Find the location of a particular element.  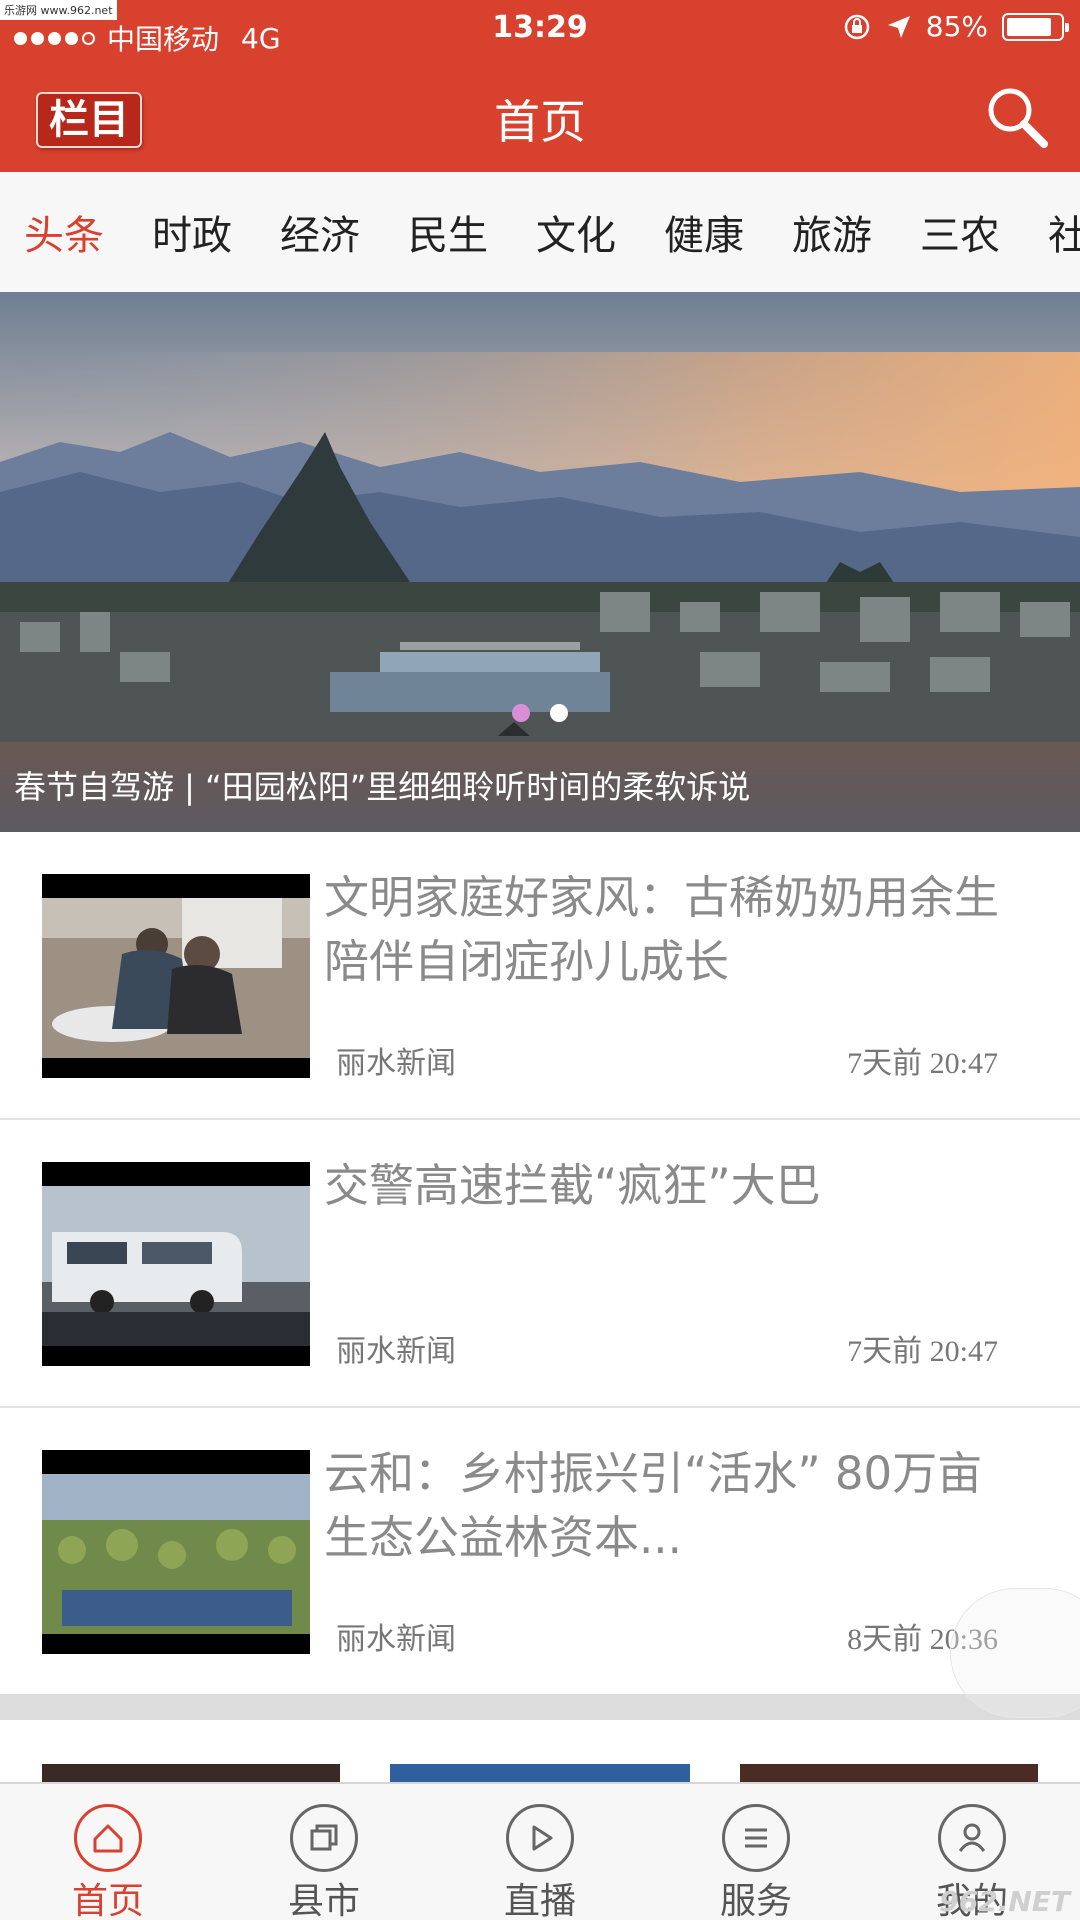

copy-icon is located at coordinates (324, 1838).